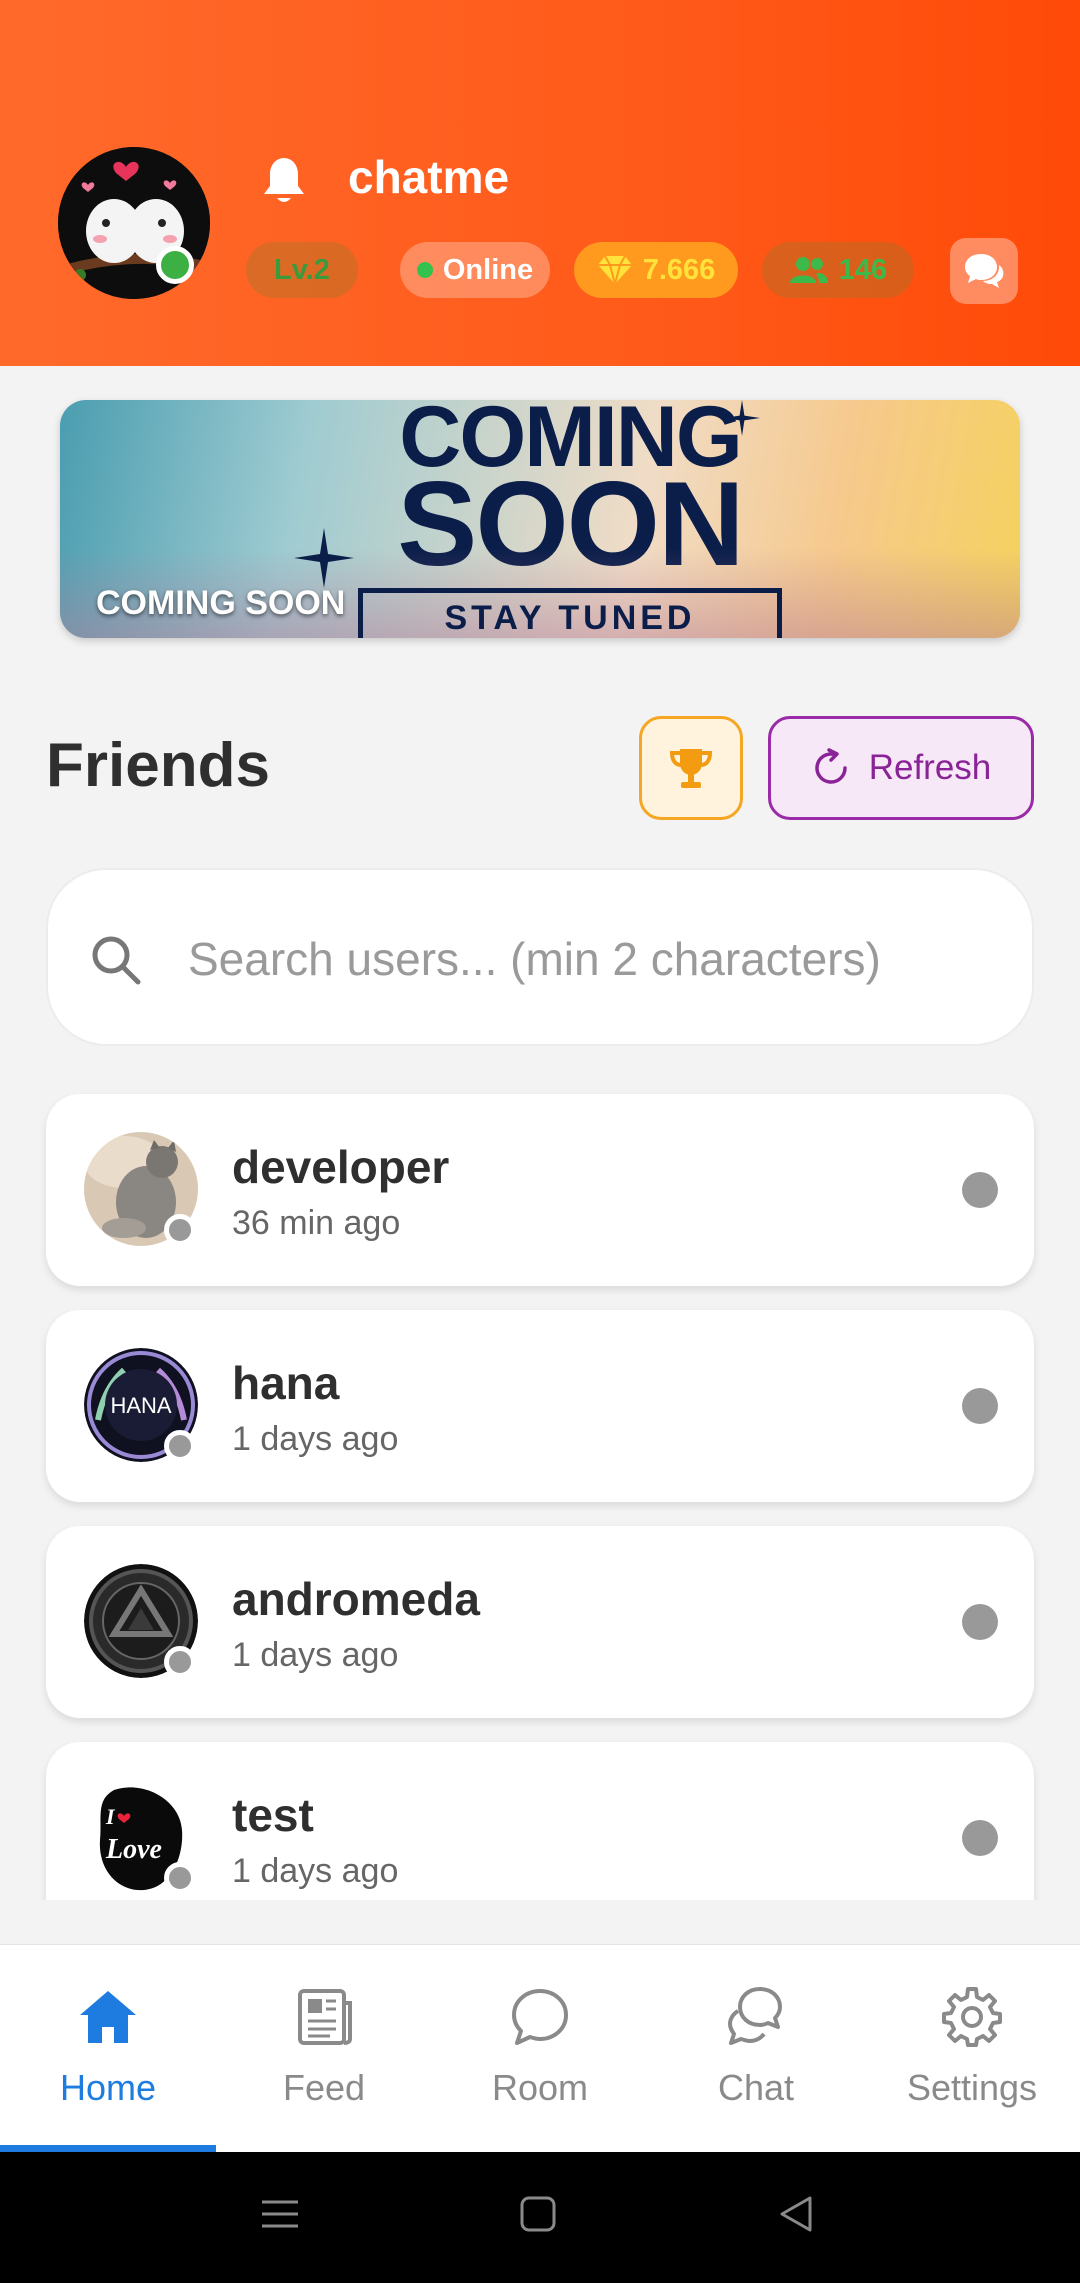 The image size is (1080, 2283). What do you see at coordinates (175, 265) in the screenshot?
I see `online-status-dot` at bounding box center [175, 265].